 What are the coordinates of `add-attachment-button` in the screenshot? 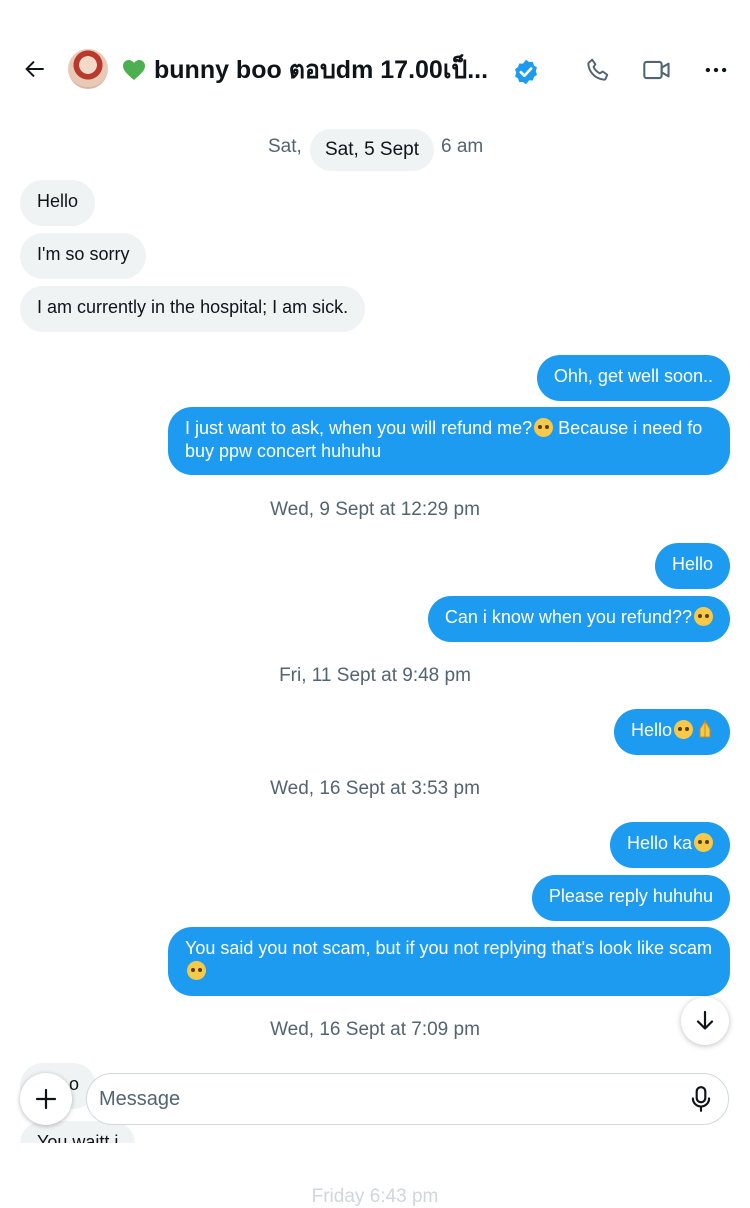 It's located at (46, 1099).